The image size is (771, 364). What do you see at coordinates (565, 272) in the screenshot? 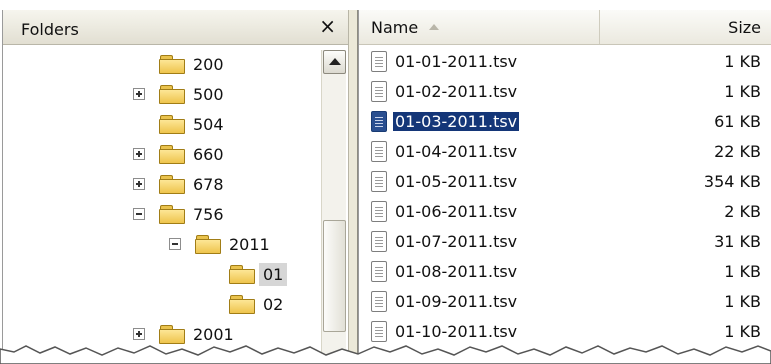
I see `file-row: 01-08-2011.tsv 1 KB` at bounding box center [565, 272].